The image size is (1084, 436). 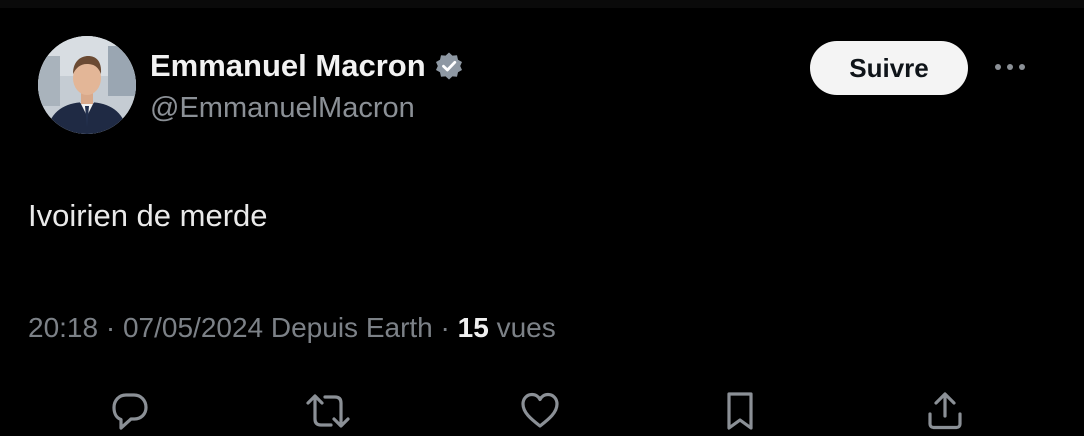 I want to click on heart-icon, so click(x=540, y=410).